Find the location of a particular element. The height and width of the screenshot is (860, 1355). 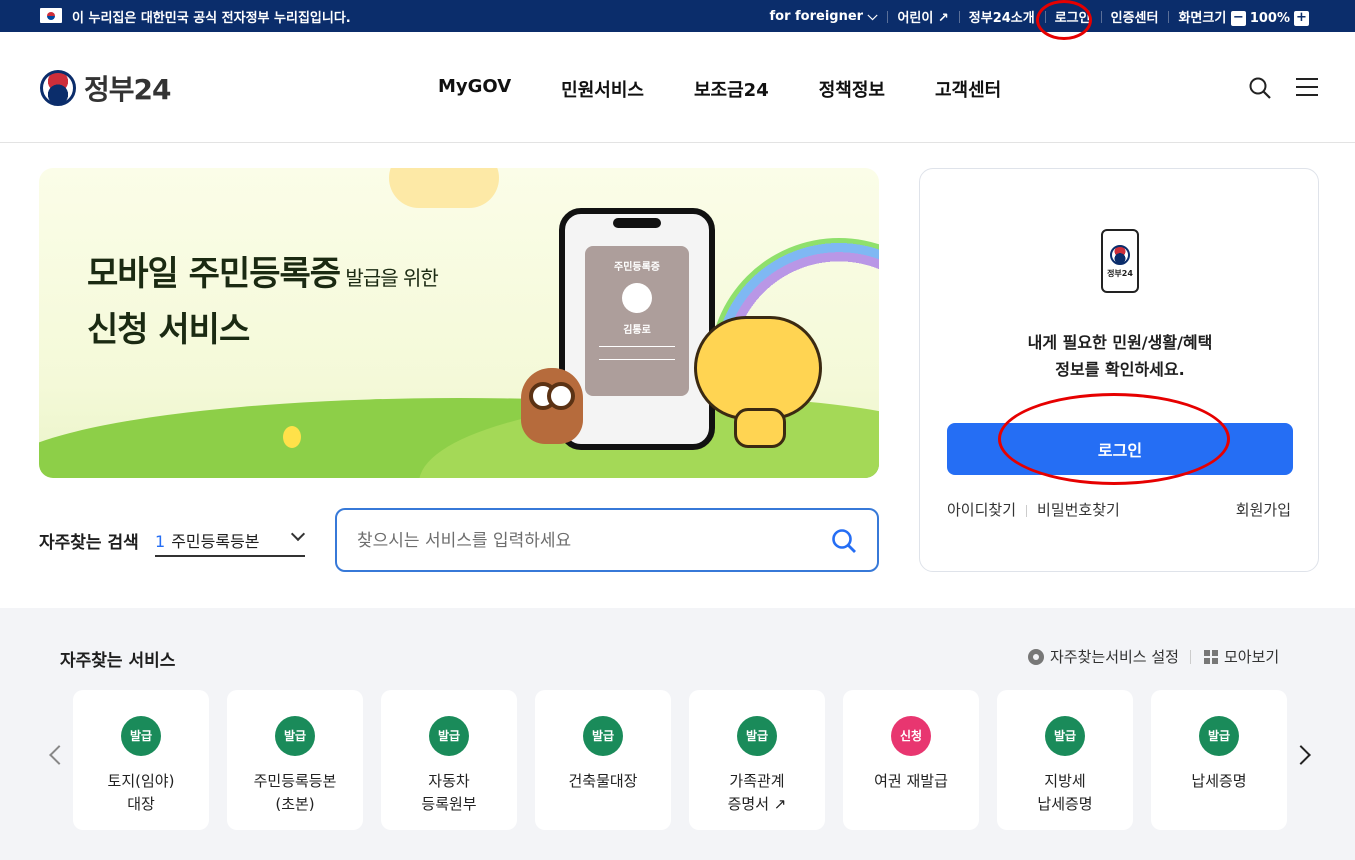

gov-notice-text: 이 누리집은 대한민국 공식 전자정부 누리집입니다. is located at coordinates (211, 16).